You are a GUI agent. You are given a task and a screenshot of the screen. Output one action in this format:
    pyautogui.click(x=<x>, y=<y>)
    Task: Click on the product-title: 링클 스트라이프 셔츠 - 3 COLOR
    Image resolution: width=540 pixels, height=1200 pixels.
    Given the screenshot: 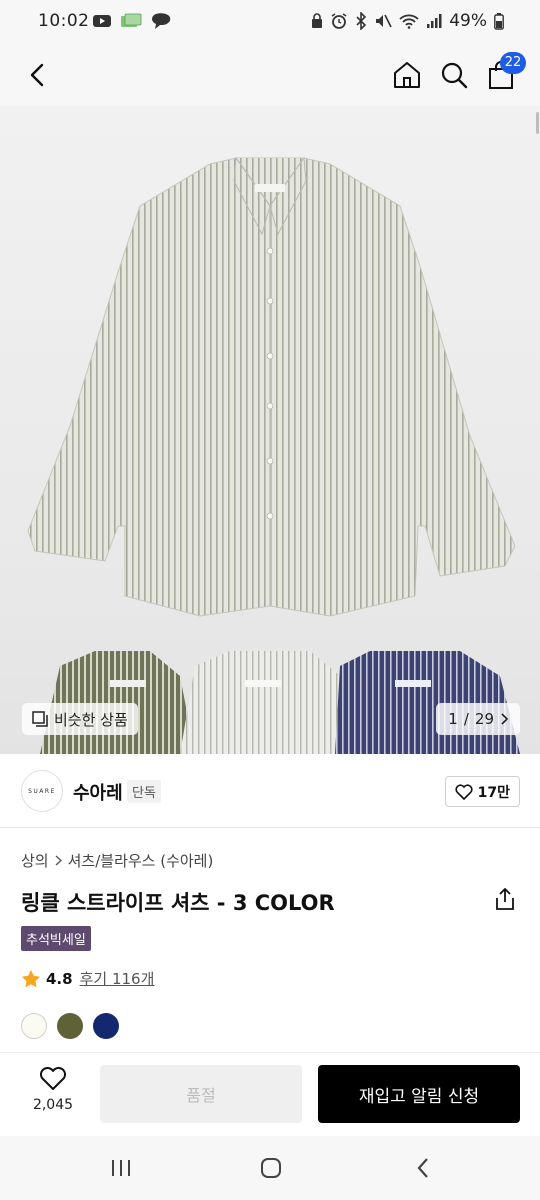 What is the action you would take?
    pyautogui.click(x=178, y=903)
    